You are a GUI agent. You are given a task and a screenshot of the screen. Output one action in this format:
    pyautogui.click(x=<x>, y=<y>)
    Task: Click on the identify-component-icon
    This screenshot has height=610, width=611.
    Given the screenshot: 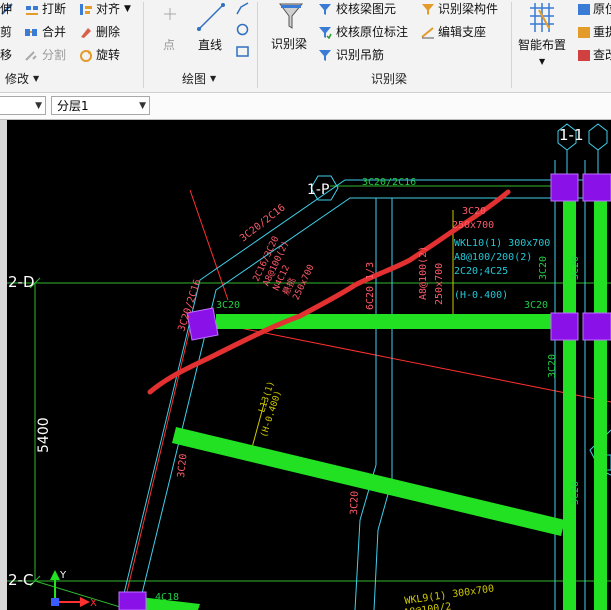 What is the action you would take?
    pyautogui.click(x=427, y=8)
    